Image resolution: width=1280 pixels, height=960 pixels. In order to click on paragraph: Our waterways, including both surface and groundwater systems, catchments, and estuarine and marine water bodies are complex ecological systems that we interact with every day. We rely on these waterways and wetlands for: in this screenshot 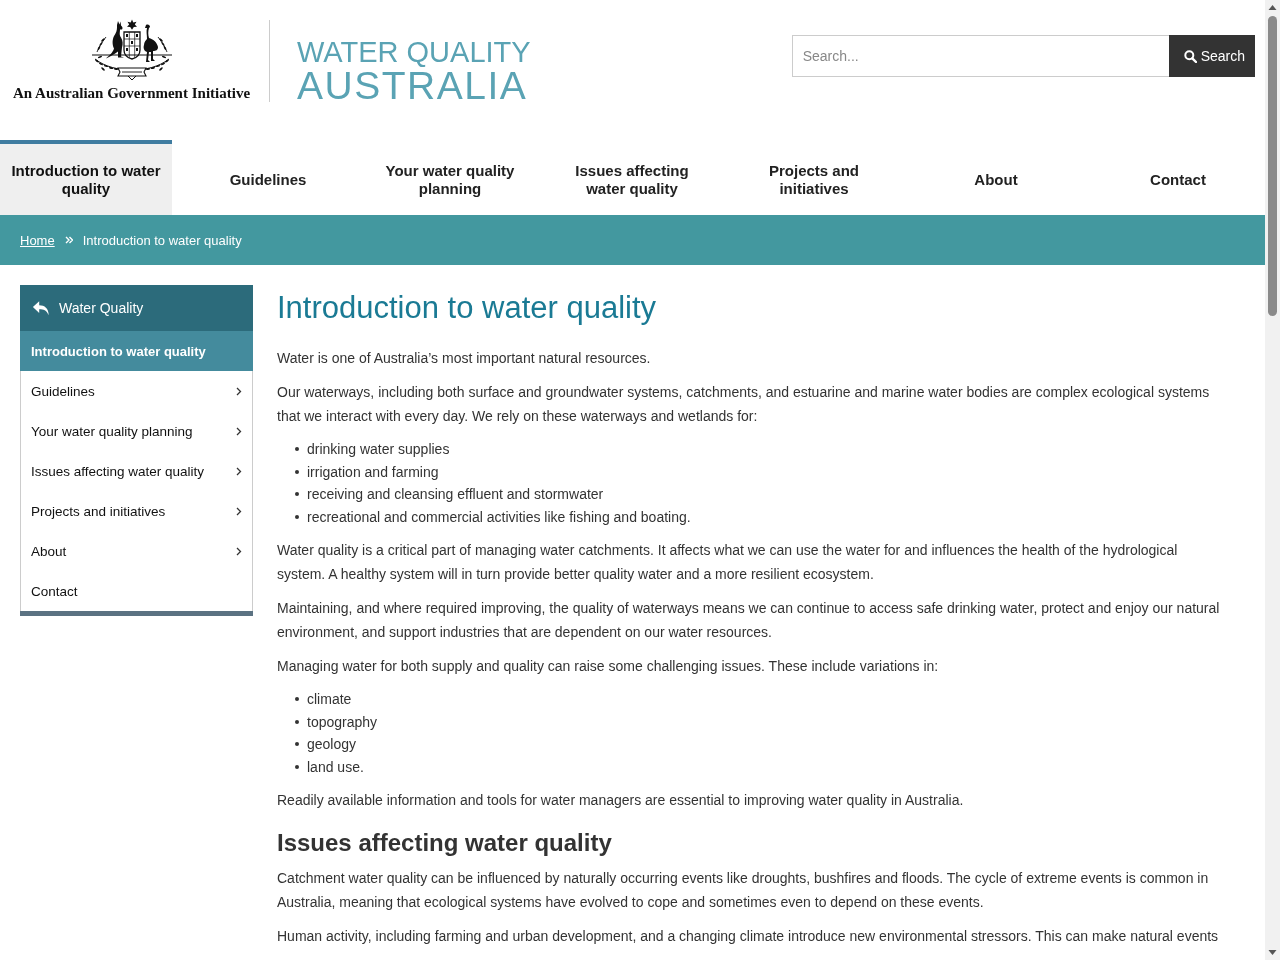, I will do `click(744, 404)`.